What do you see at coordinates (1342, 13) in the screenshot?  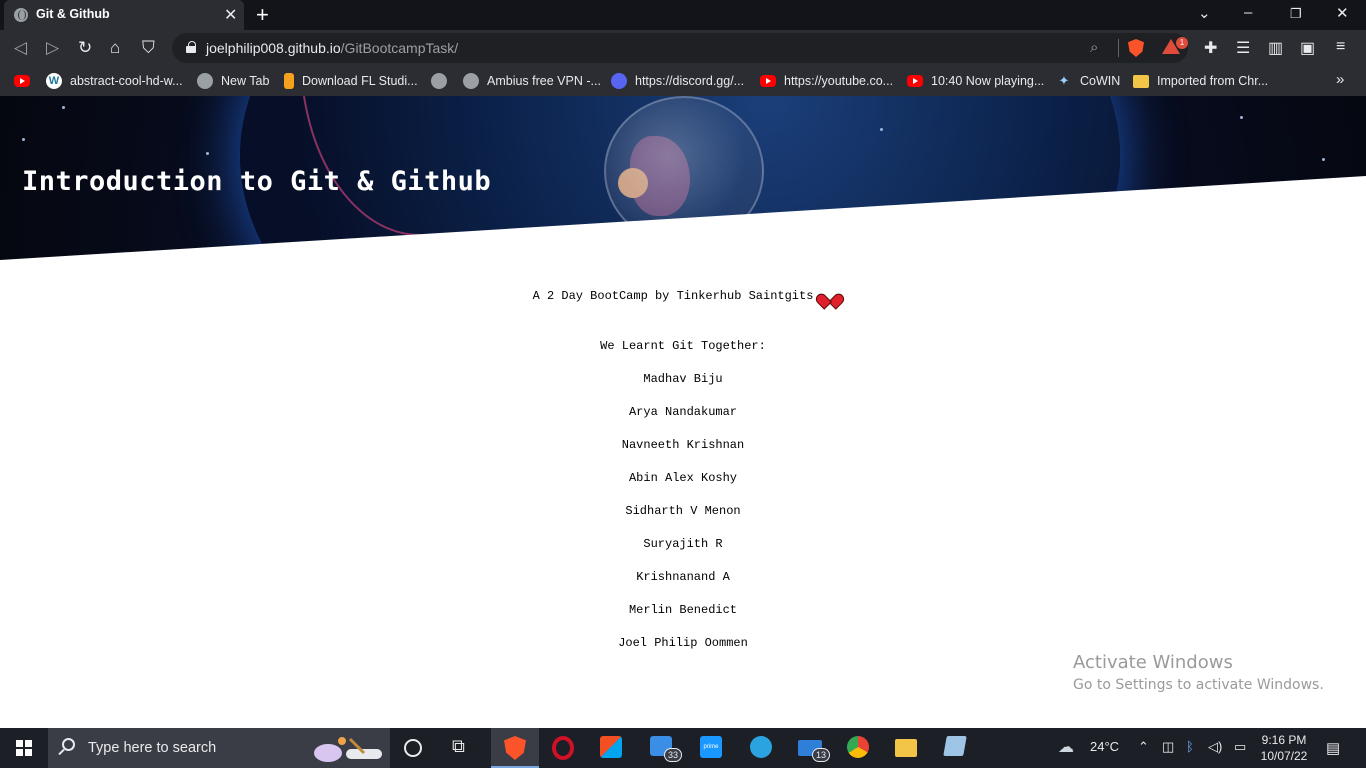 I see `close-window-button: ✕` at bounding box center [1342, 13].